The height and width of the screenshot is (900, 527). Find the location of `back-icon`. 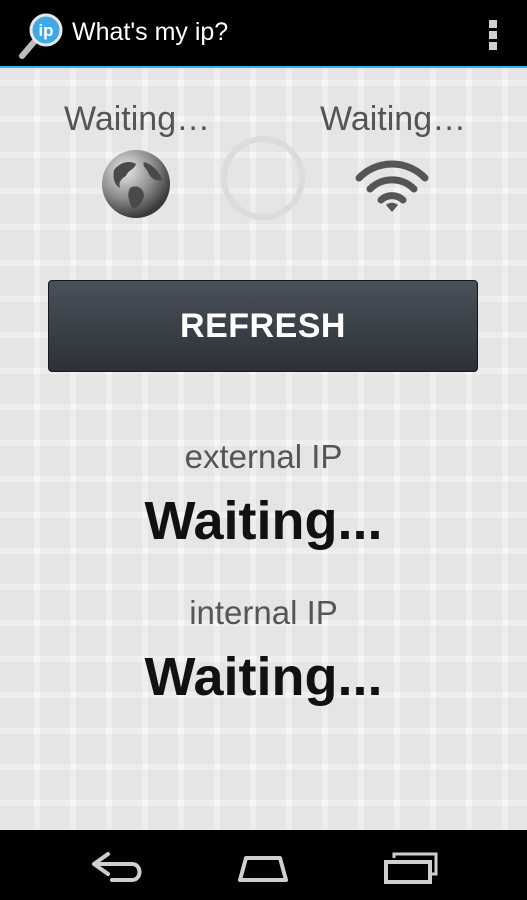

back-icon is located at coordinates (117, 866).